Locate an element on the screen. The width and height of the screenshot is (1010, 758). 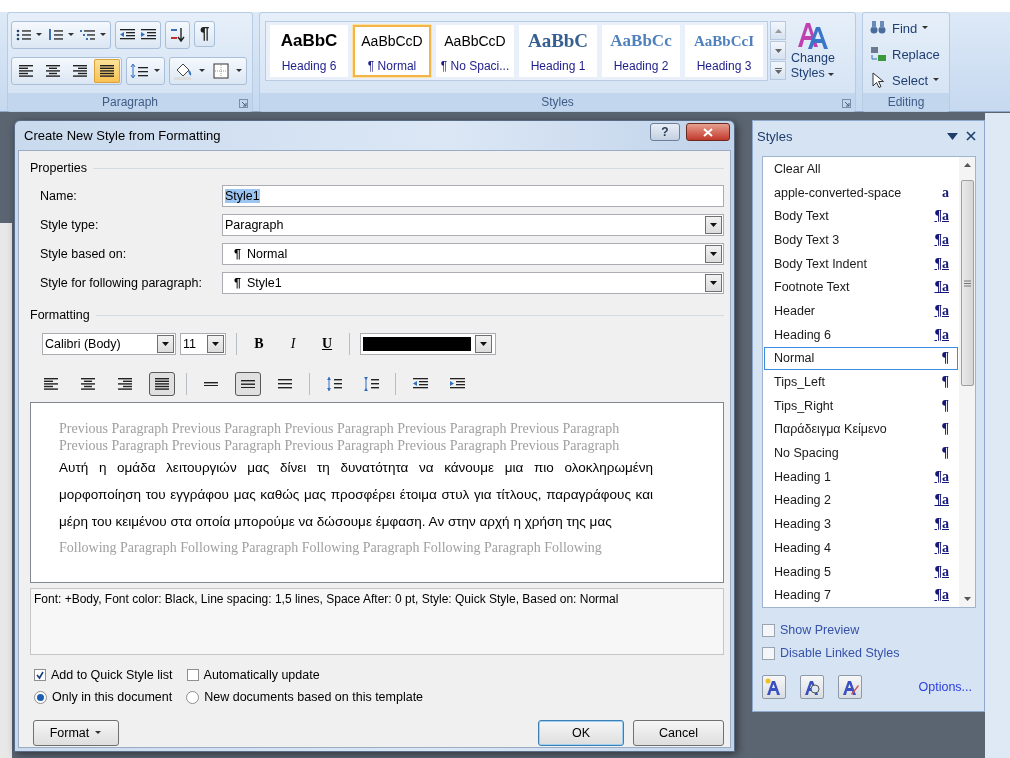
style-list-item: Header ¶a is located at coordinates (861, 311).